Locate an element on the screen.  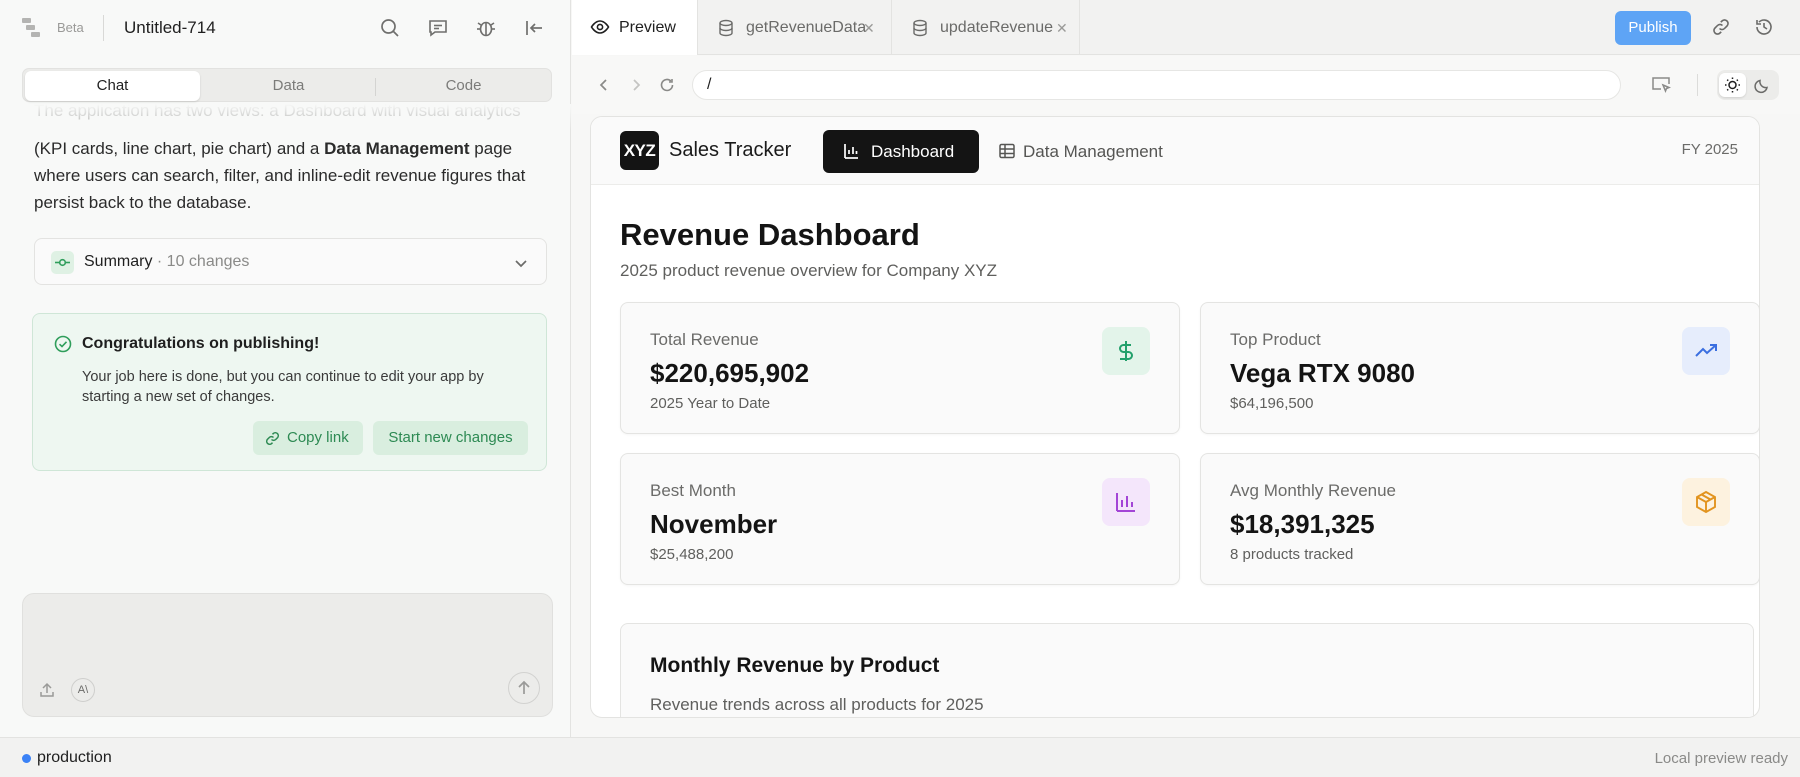
tab-label: Preview is located at coordinates (647, 27).